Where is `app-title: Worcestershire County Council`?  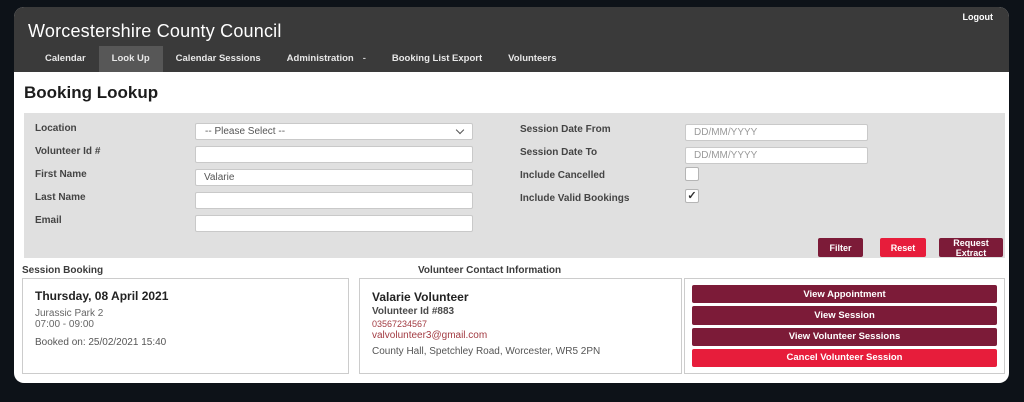
app-title: Worcestershire County Council is located at coordinates (155, 31).